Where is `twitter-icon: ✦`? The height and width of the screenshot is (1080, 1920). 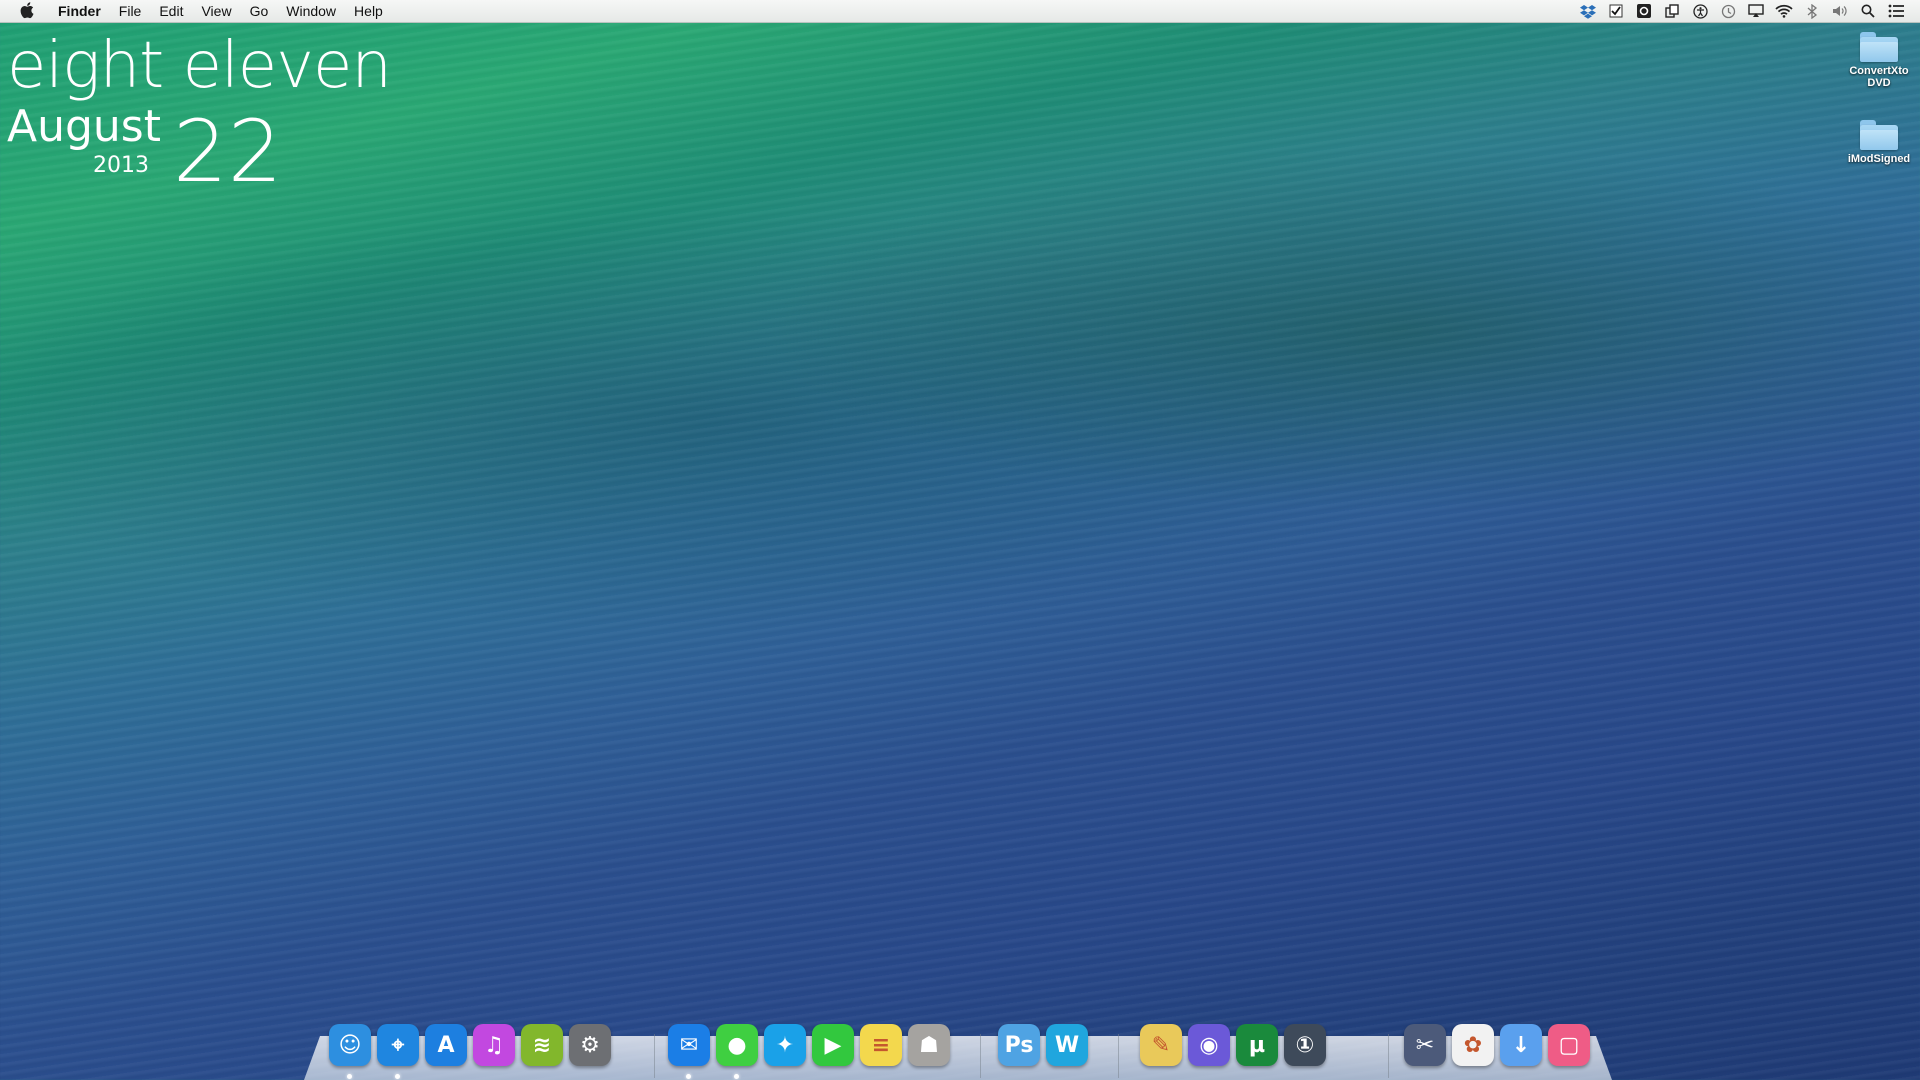
twitter-icon: ✦ is located at coordinates (785, 1045).